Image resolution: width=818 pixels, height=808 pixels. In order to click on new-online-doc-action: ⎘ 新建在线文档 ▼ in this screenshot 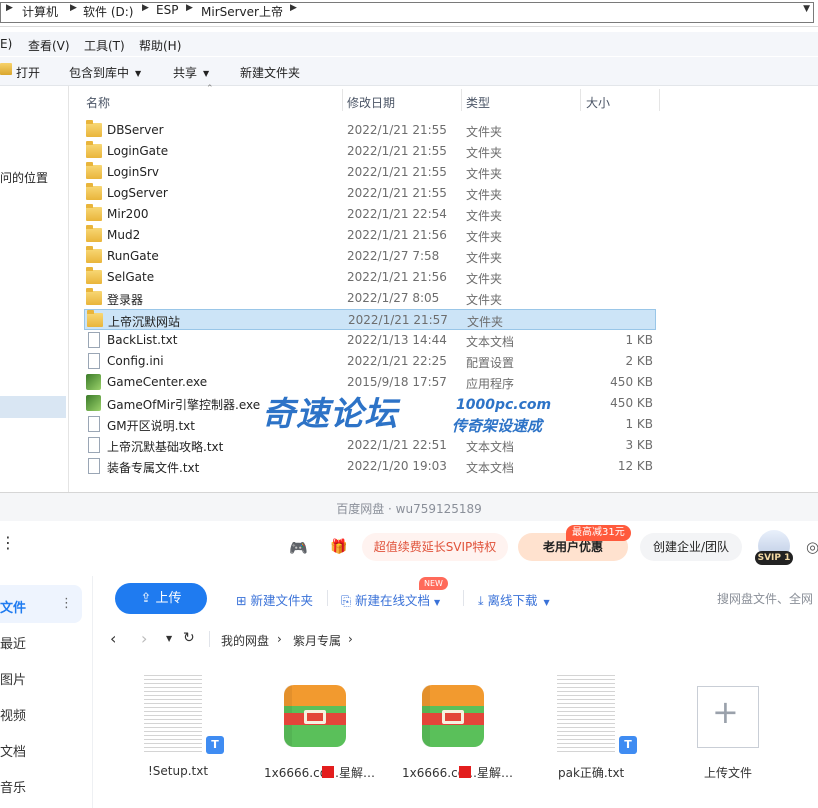, I will do `click(390, 599)`.